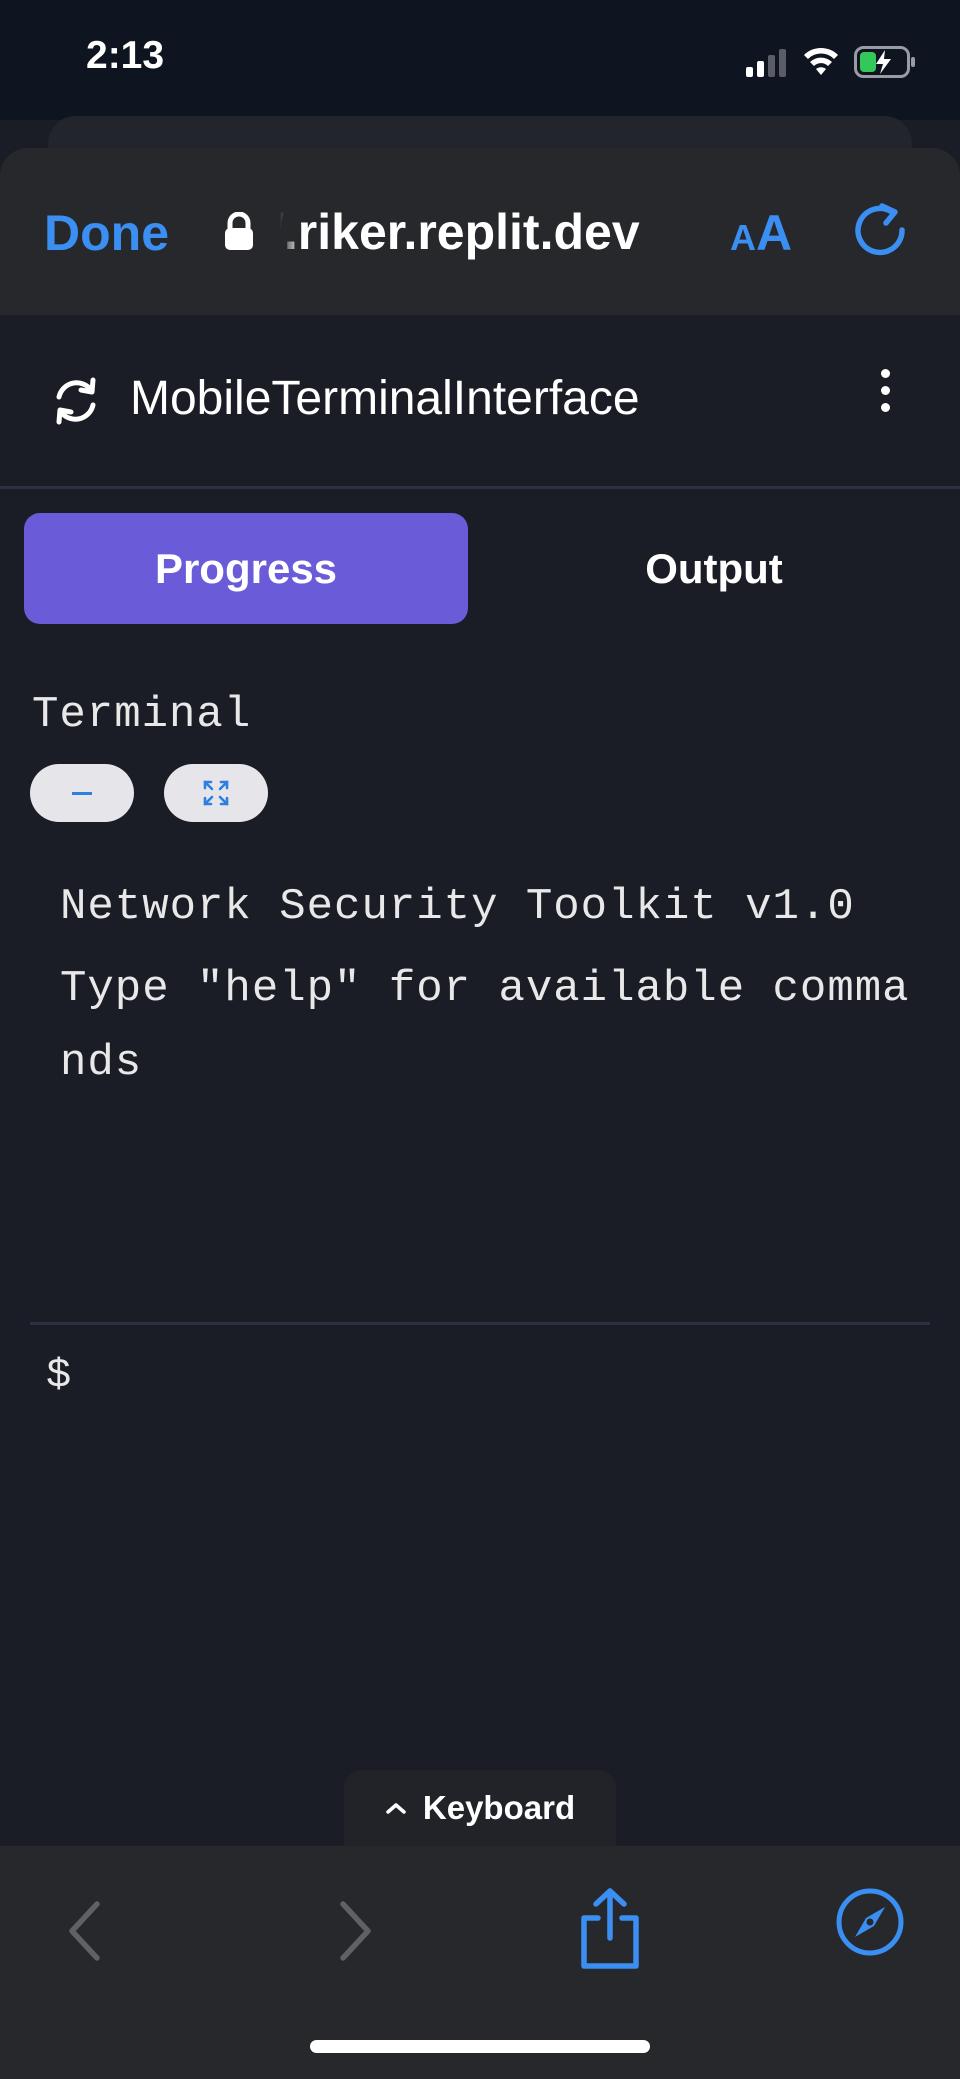 This screenshot has width=960, height=2079. Describe the element at coordinates (385, 398) in the screenshot. I see `app-title: MobileTerminalInterface` at that location.